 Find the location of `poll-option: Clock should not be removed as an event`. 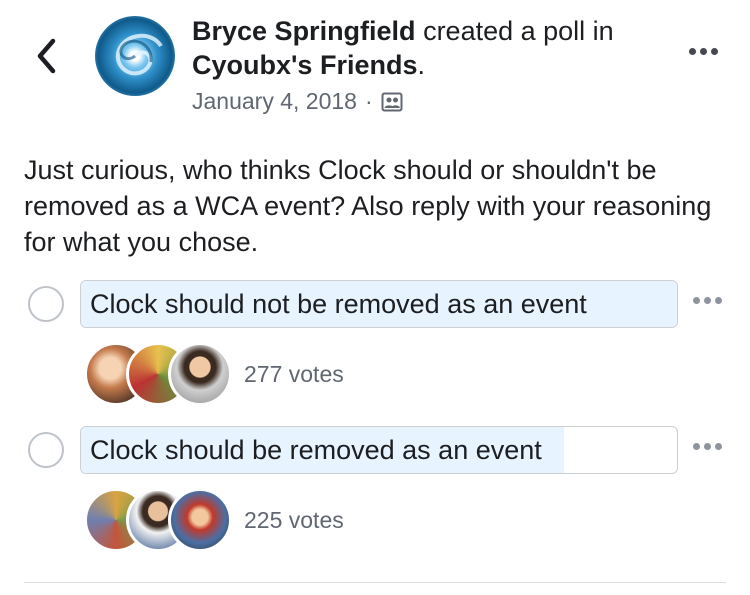

poll-option: Clock should not be removed as an event is located at coordinates (378, 304).